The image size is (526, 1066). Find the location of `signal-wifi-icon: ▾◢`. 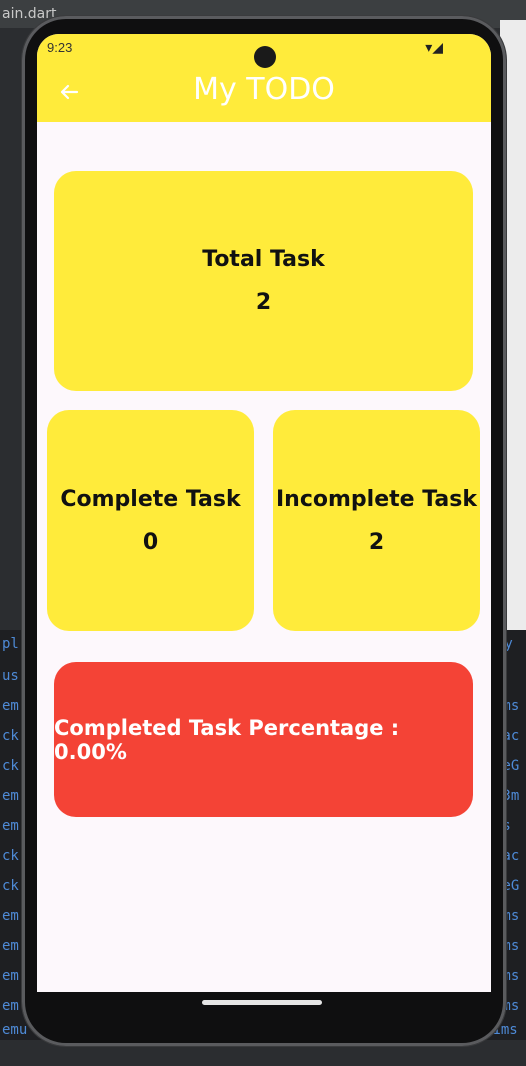

signal-wifi-icon: ▾◢ is located at coordinates (434, 47).